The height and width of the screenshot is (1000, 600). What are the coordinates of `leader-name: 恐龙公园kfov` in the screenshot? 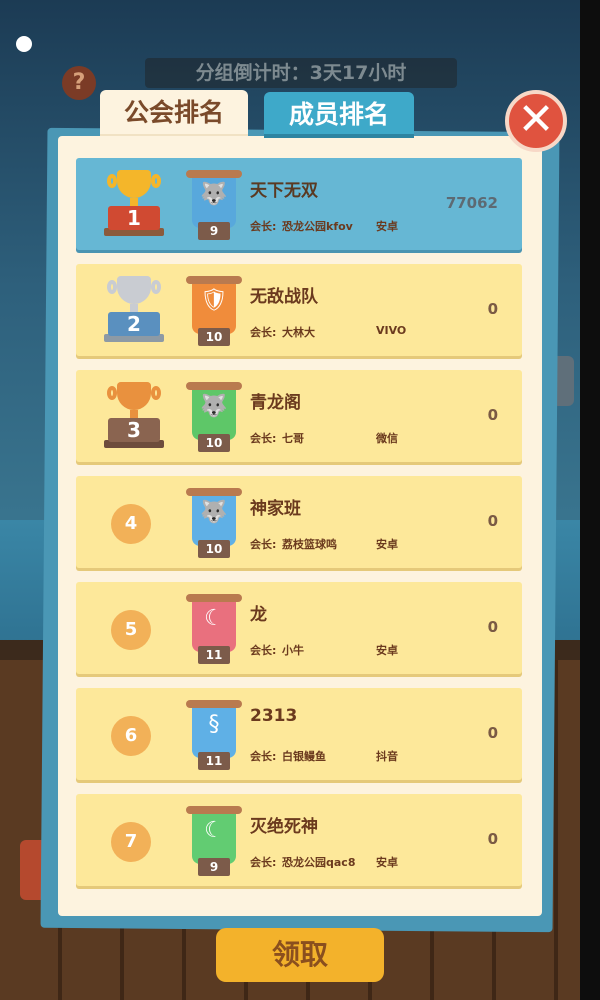 It's located at (317, 226).